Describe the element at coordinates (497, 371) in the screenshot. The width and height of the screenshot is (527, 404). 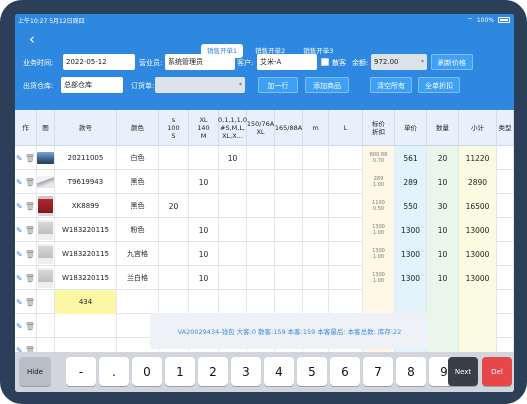
I see `delete-key: Del` at that location.